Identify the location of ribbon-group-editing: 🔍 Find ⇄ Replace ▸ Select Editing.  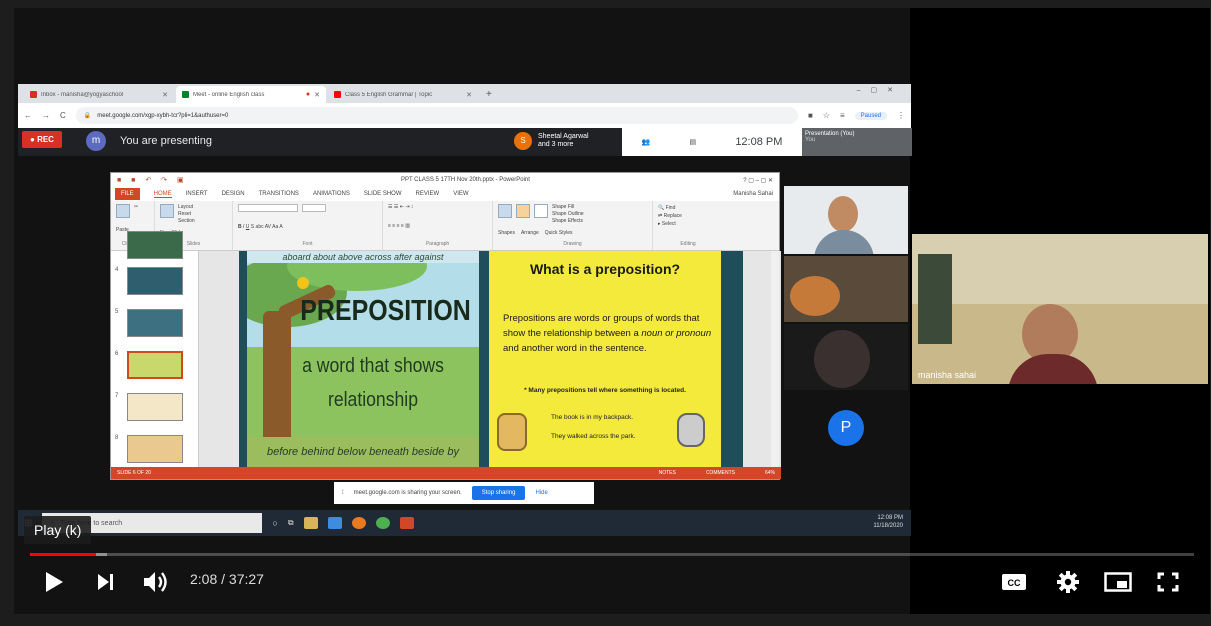
(688, 225).